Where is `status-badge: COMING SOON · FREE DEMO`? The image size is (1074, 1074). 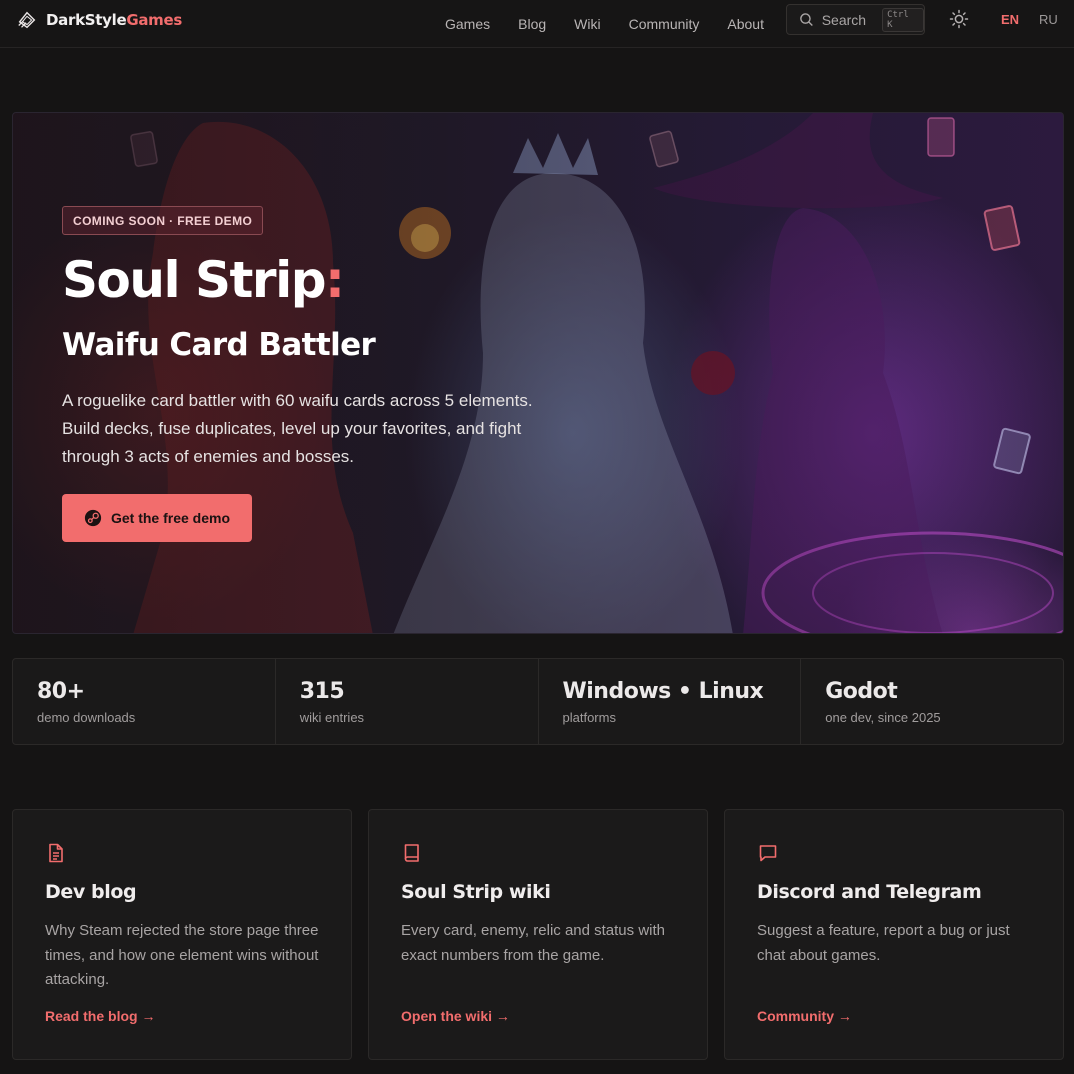 status-badge: COMING SOON · FREE DEMO is located at coordinates (163, 220).